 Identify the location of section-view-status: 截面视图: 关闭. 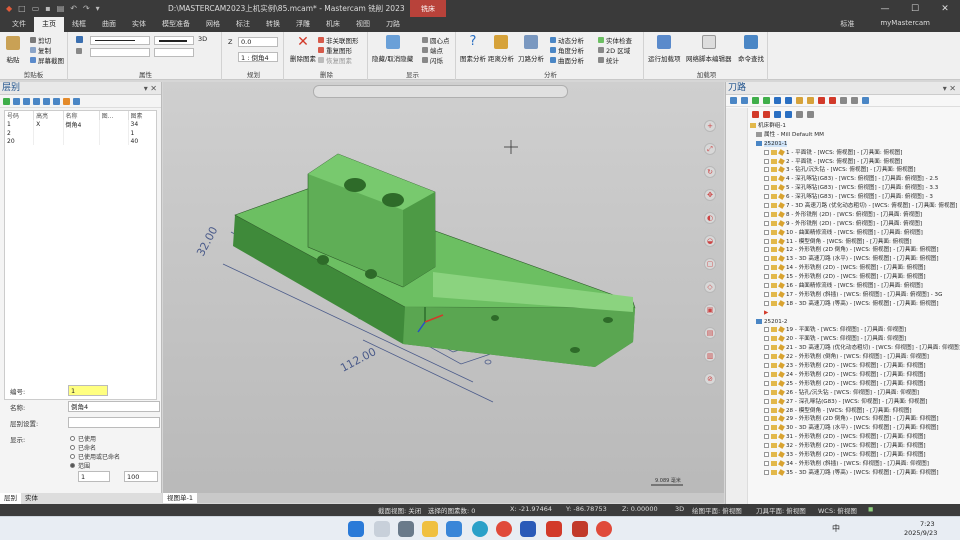
(399, 510).